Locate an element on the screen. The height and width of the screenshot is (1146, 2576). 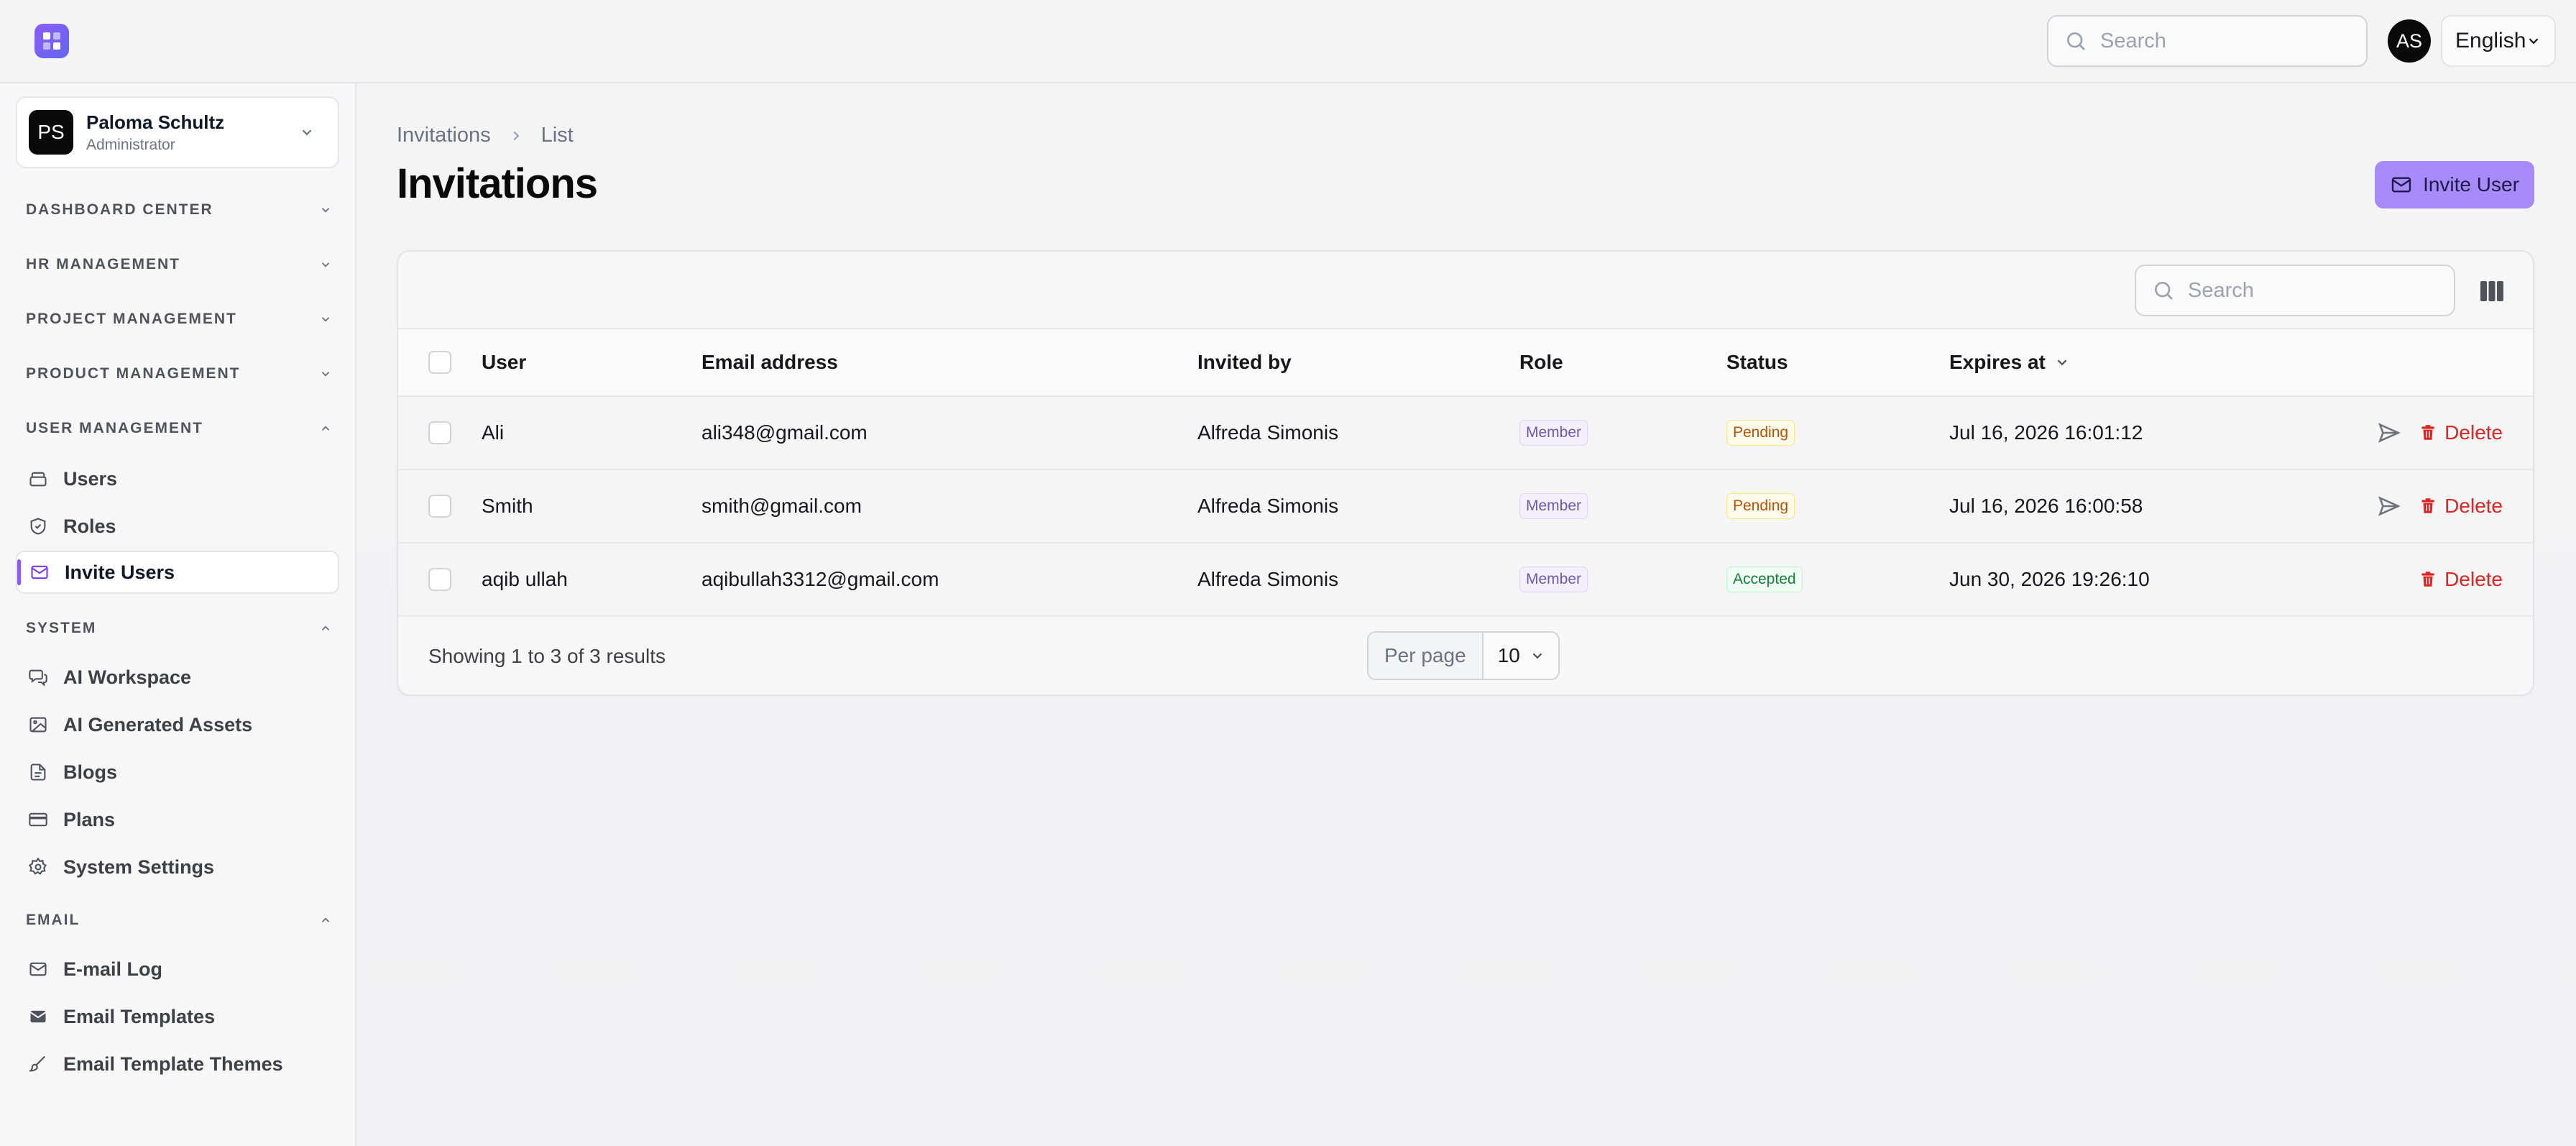
envelope-icon is located at coordinates (38, 969).